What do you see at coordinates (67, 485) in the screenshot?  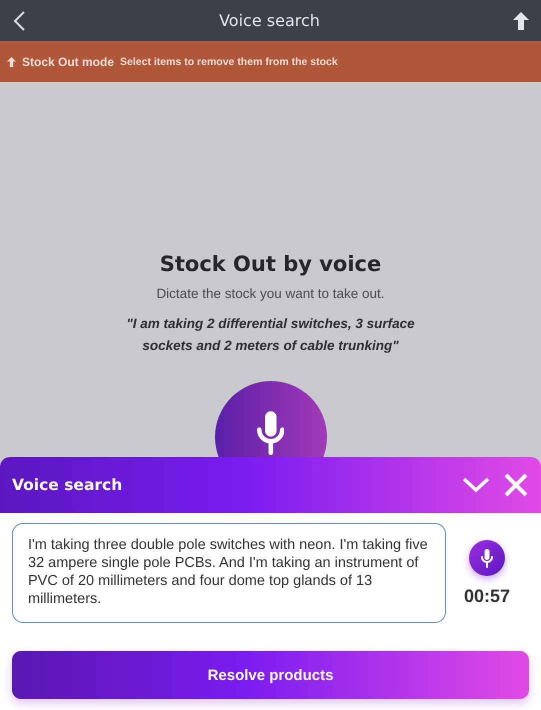 I see `panel-title: Voice search` at bounding box center [67, 485].